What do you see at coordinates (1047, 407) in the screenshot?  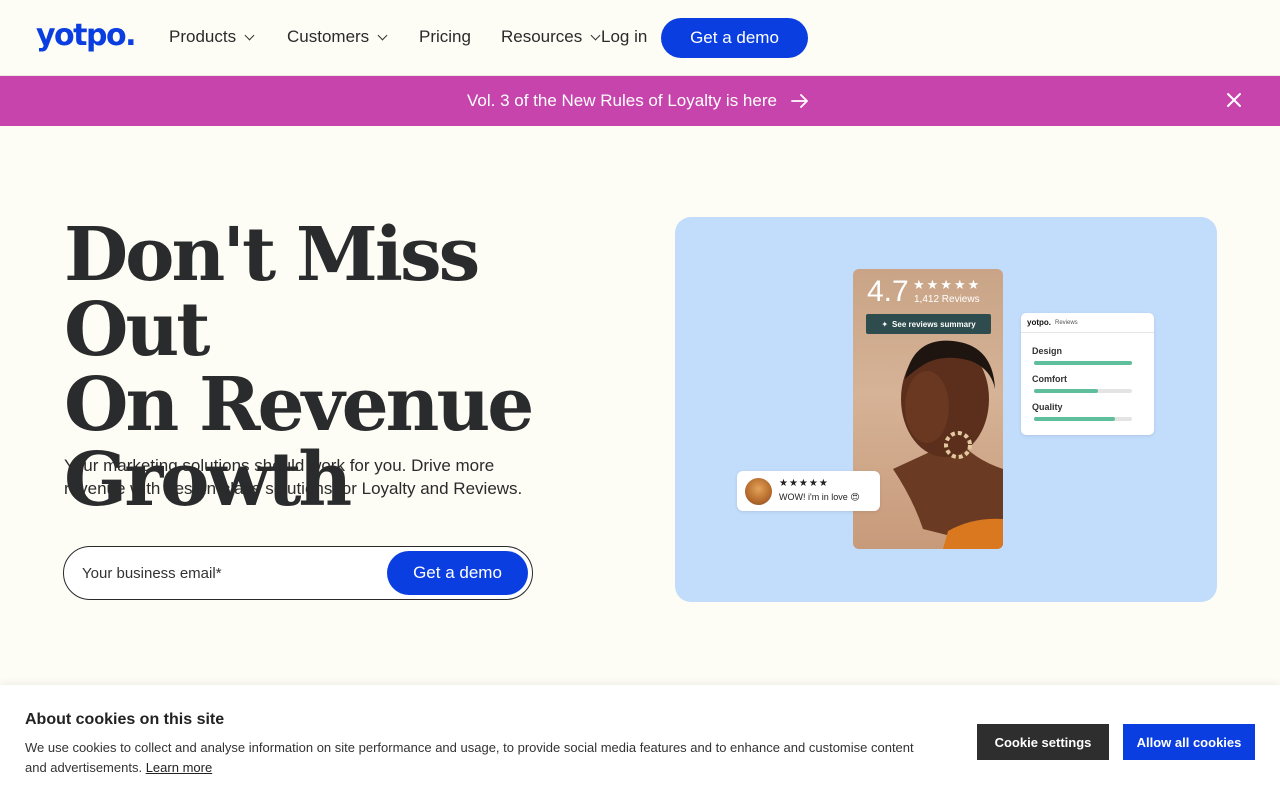 I see `quality-label: Quality` at bounding box center [1047, 407].